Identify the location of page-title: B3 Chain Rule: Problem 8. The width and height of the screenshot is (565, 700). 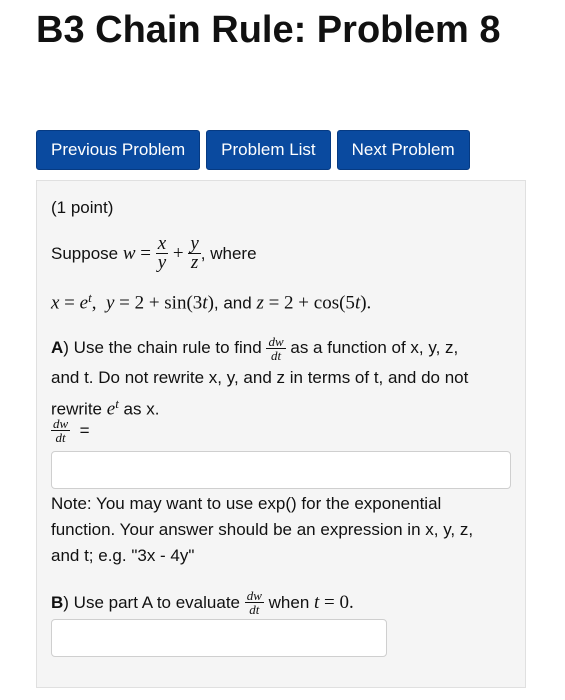
(268, 30).